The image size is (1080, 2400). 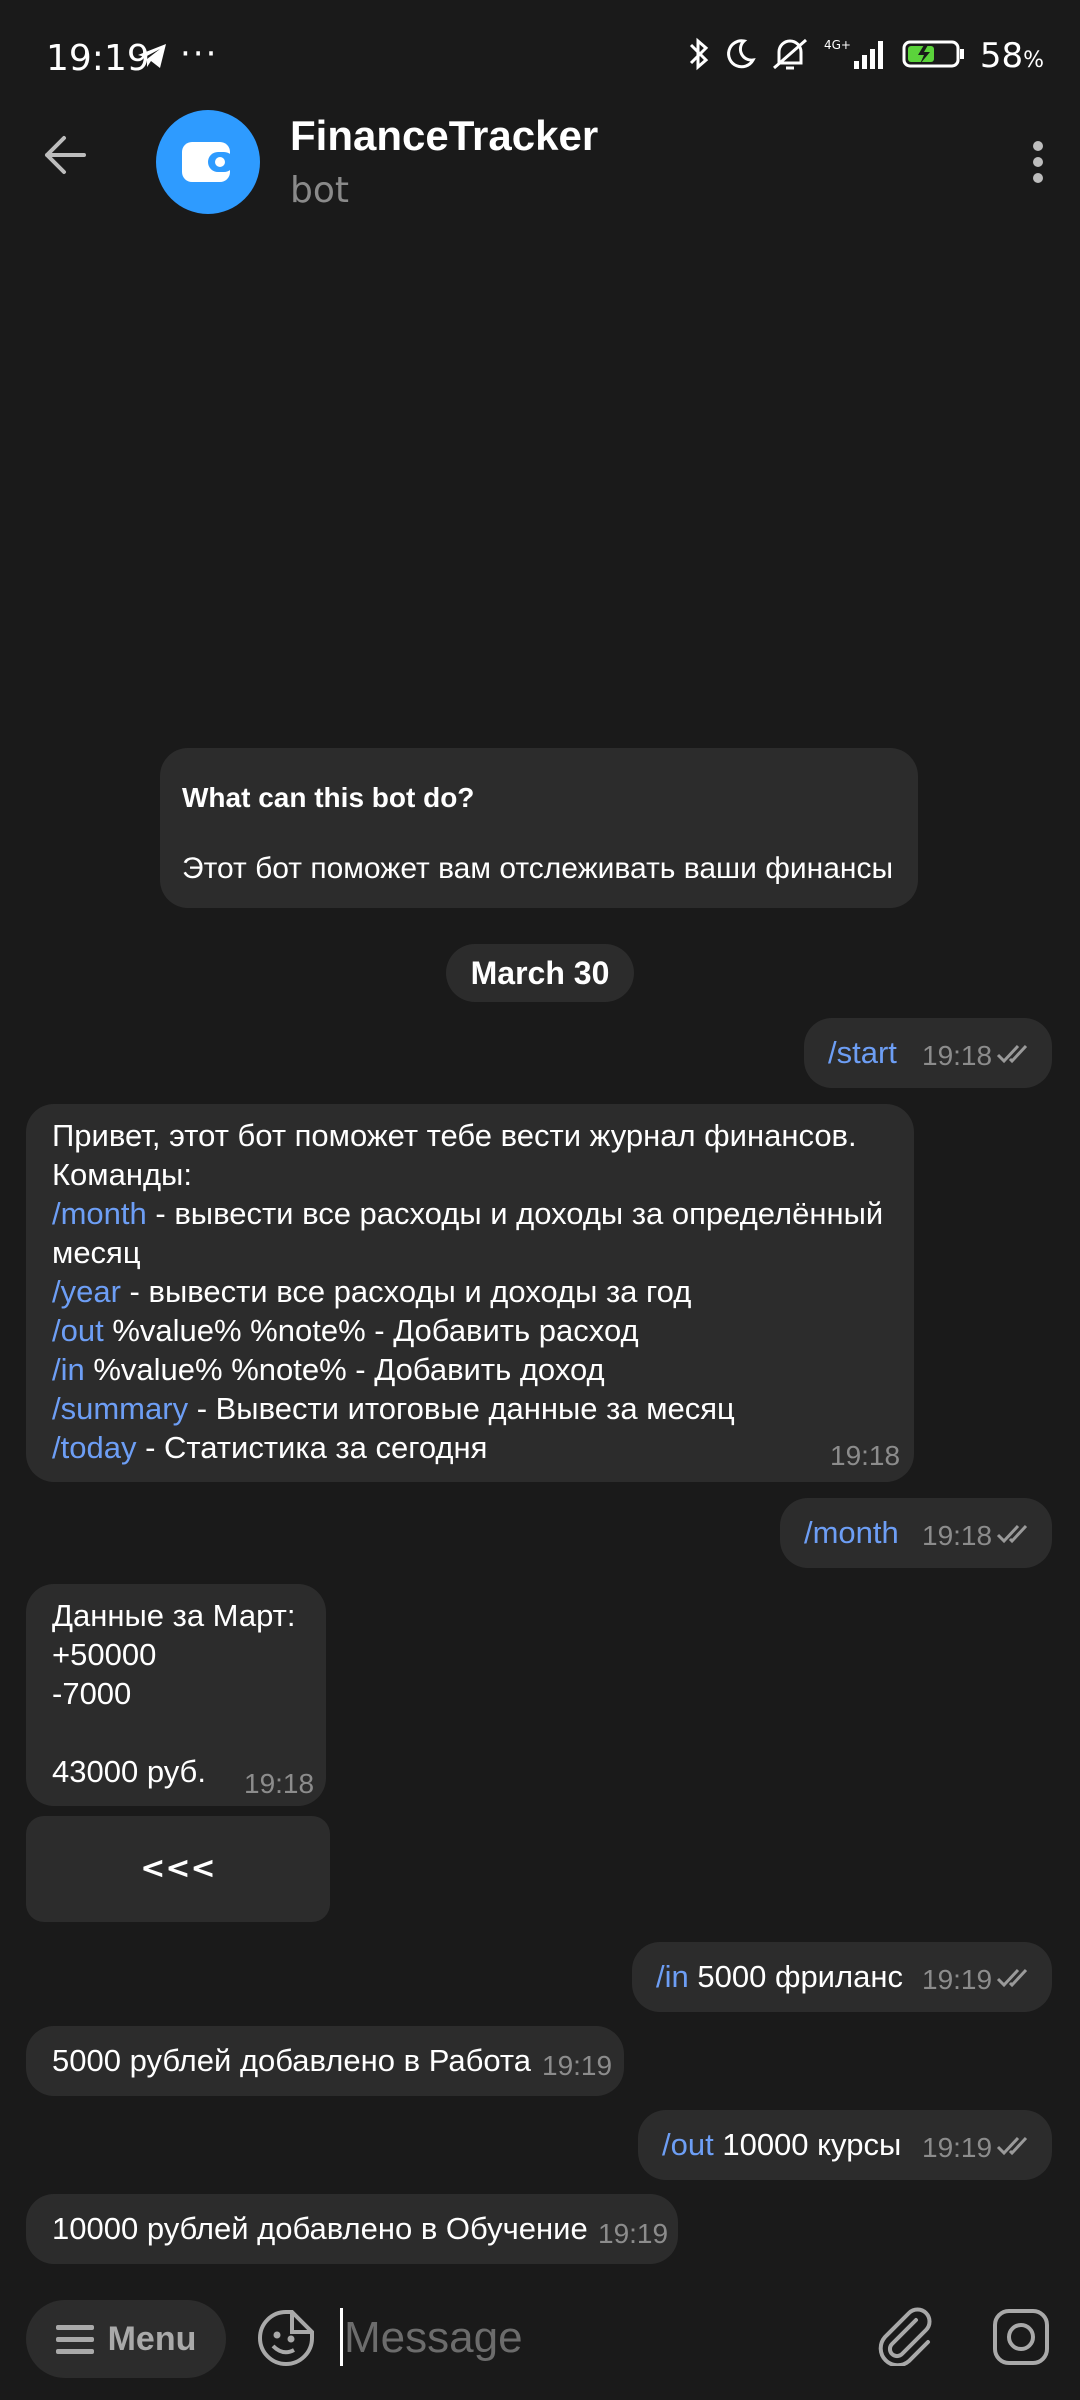 What do you see at coordinates (92, 1693) in the screenshot?
I see `month-expense: -7000` at bounding box center [92, 1693].